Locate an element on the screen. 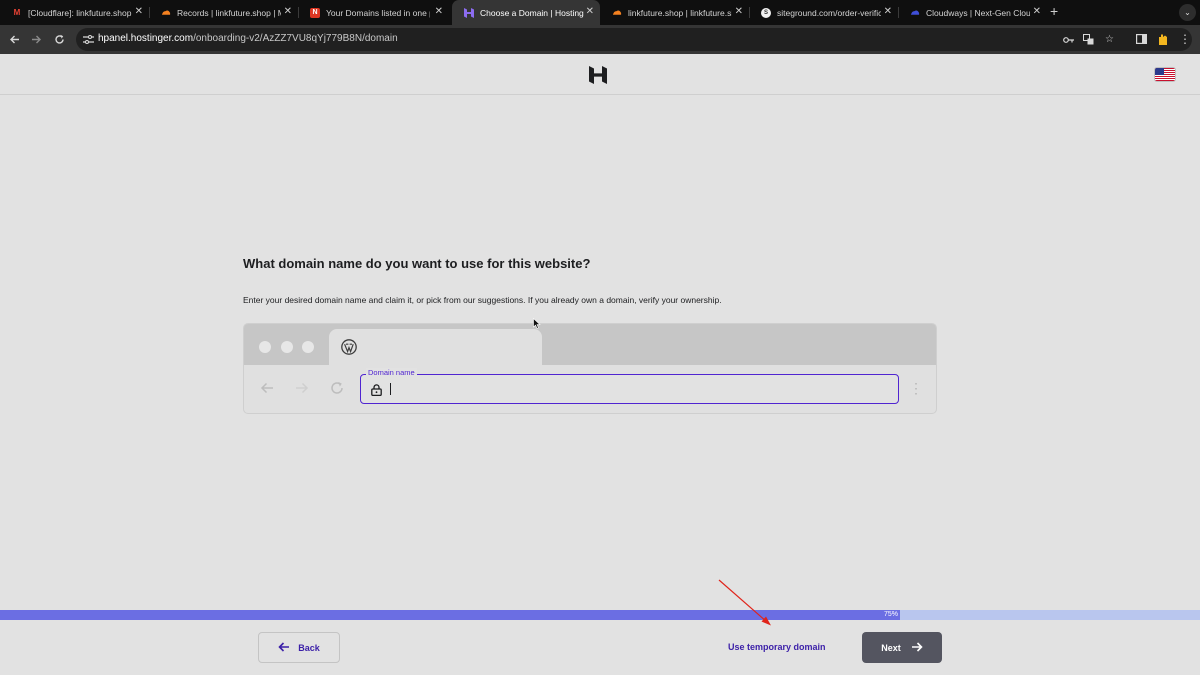 Image resolution: width=1200 pixels, height=675 pixels. browser-tab-2: Records | linkfuture.shop | M ✕ is located at coordinates (224, 12).